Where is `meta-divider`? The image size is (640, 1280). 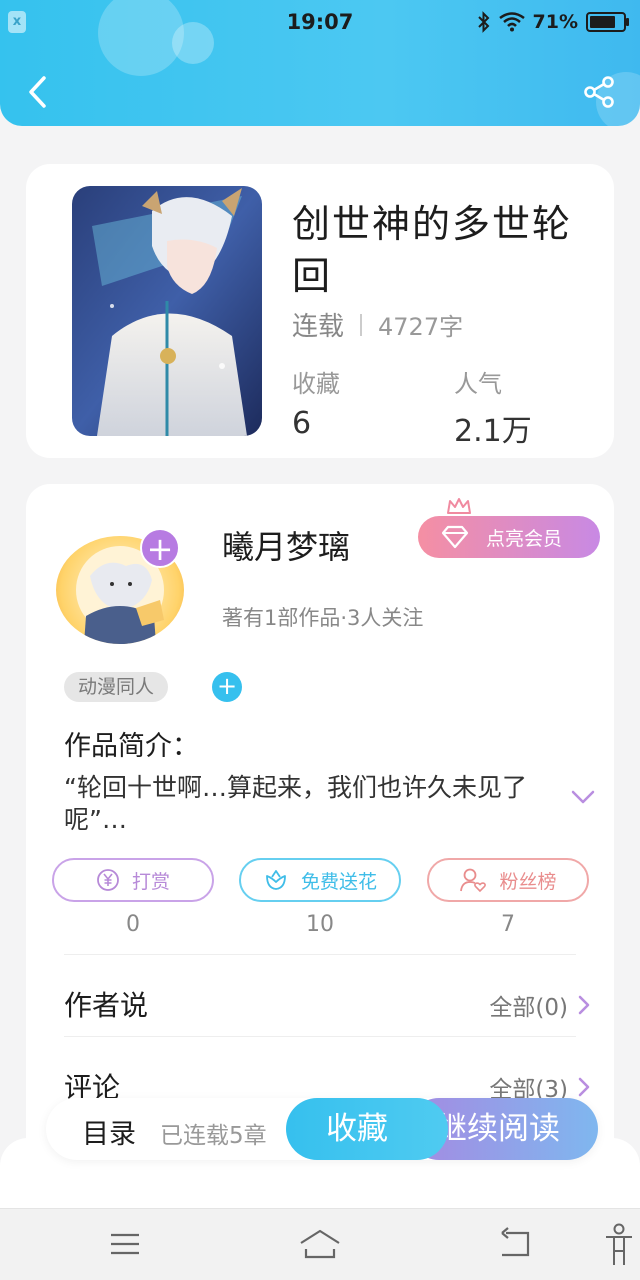
meta-divider is located at coordinates (361, 324).